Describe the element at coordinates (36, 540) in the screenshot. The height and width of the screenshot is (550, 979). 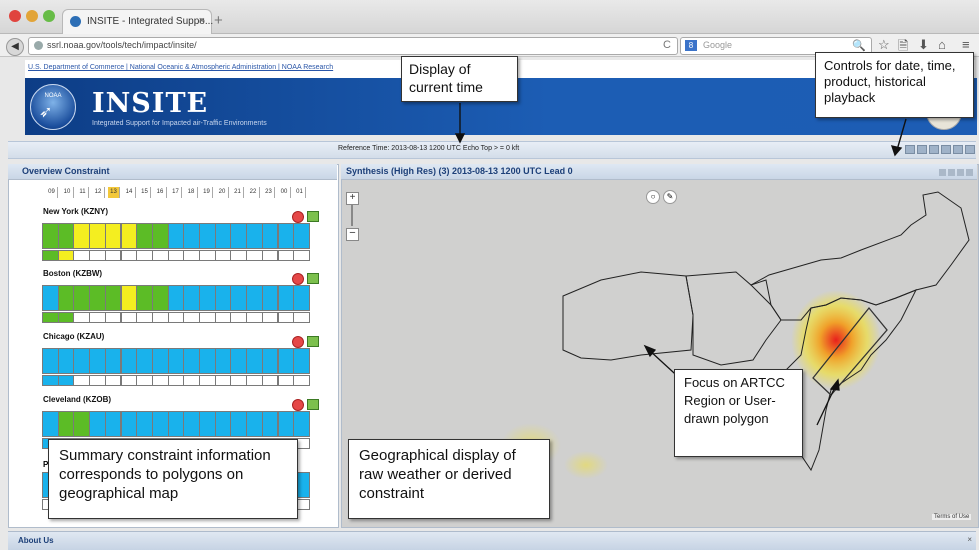
I see `about-us-link: About Us` at that location.